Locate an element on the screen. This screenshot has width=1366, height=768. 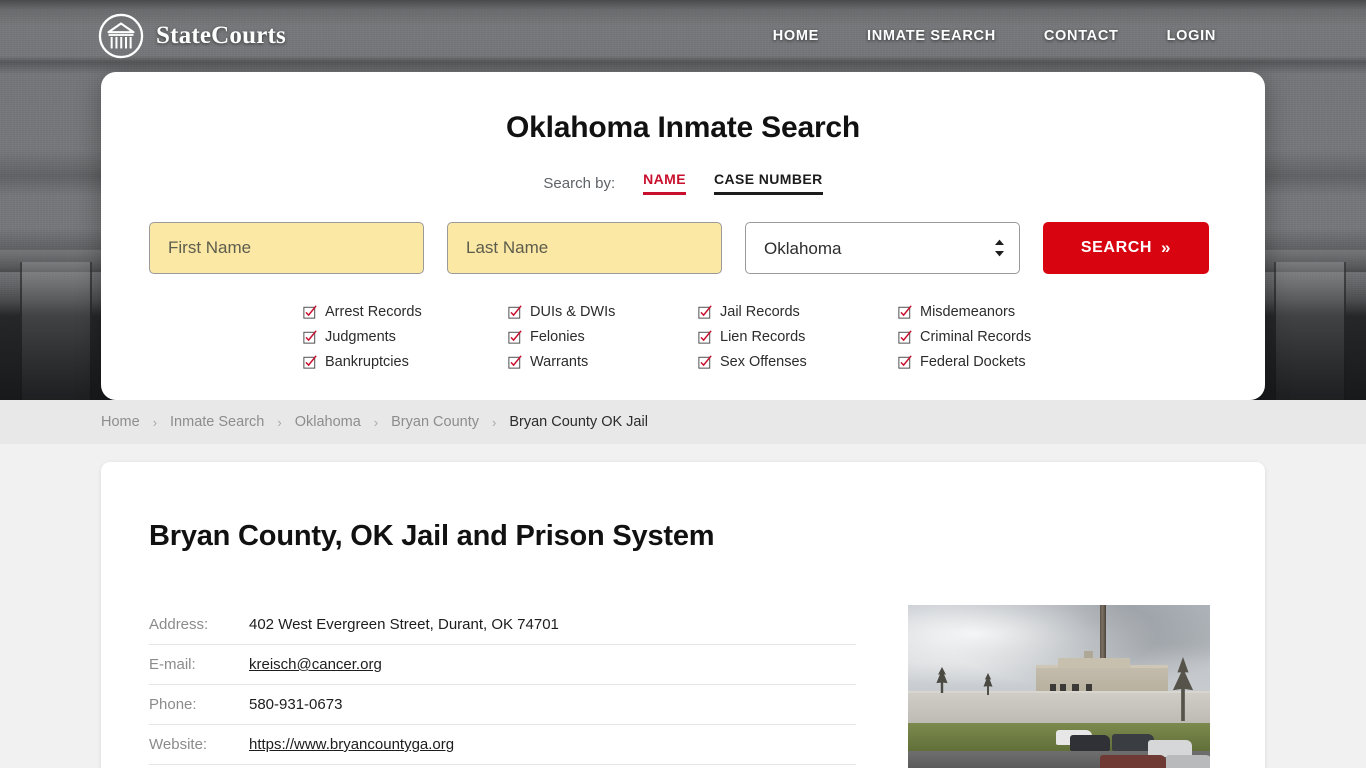
breadcrumb-item-bryan-county: Bryan County is located at coordinates (435, 422).